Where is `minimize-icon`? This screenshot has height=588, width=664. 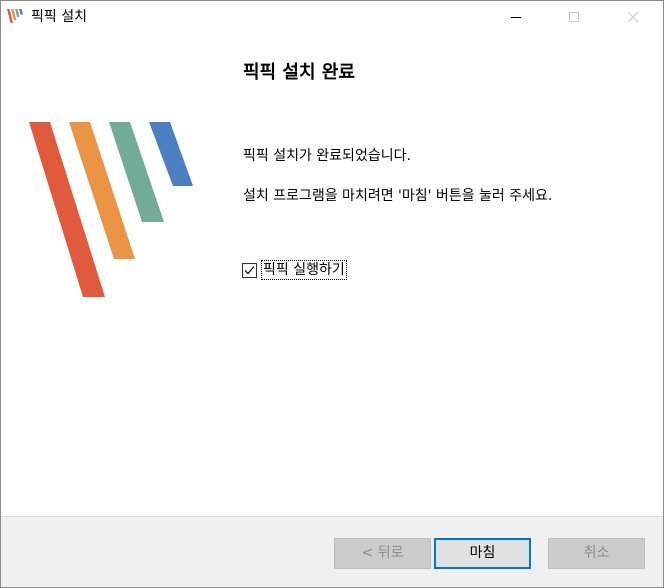 minimize-icon is located at coordinates (516, 17).